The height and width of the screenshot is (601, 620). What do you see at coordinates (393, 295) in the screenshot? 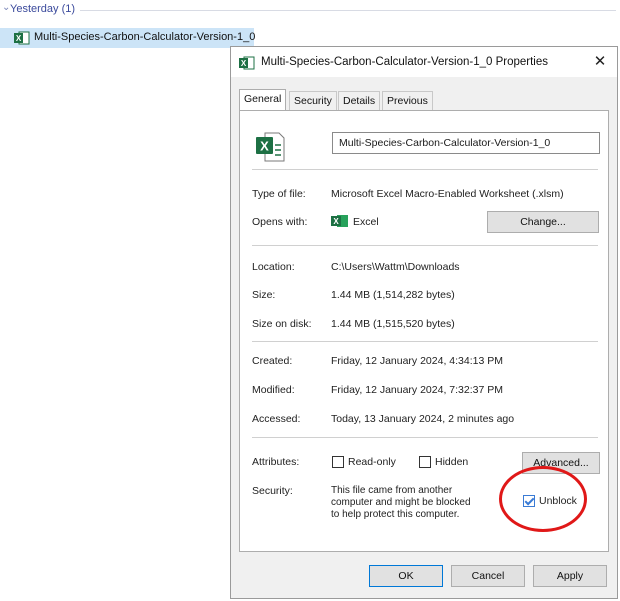
I see `size-value: 1.44 MB (1,514,282 bytes)` at bounding box center [393, 295].